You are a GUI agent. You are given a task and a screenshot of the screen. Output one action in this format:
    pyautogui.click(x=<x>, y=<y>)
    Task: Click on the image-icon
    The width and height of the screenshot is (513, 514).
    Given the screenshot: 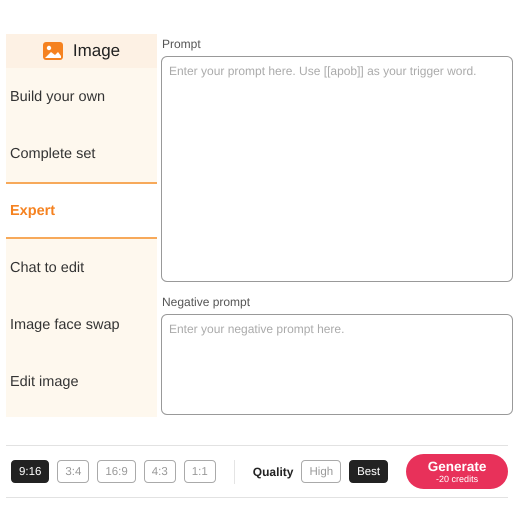 What is the action you would take?
    pyautogui.click(x=52, y=51)
    